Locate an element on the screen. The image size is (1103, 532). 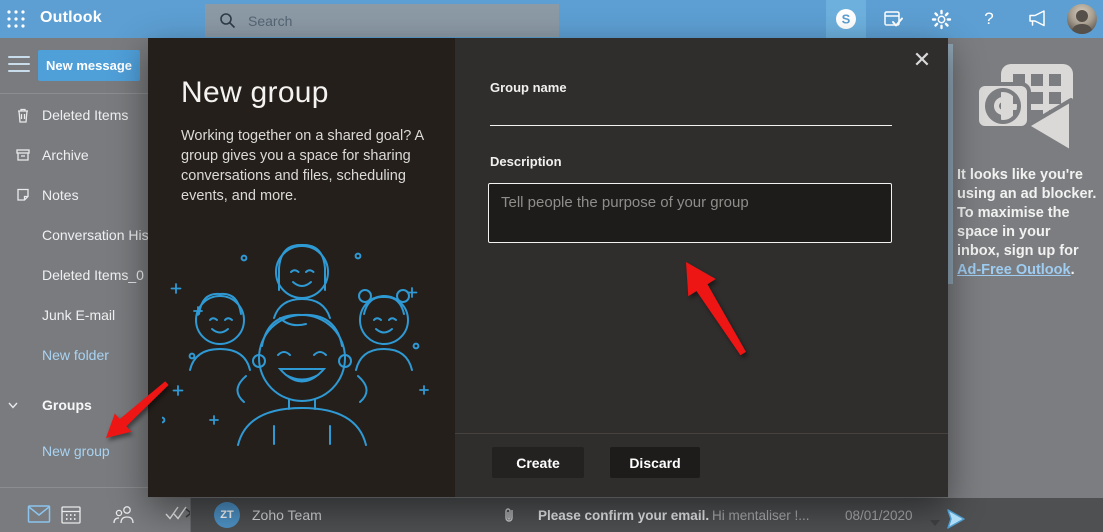
help-button: ? is located at coordinates (989, 19).